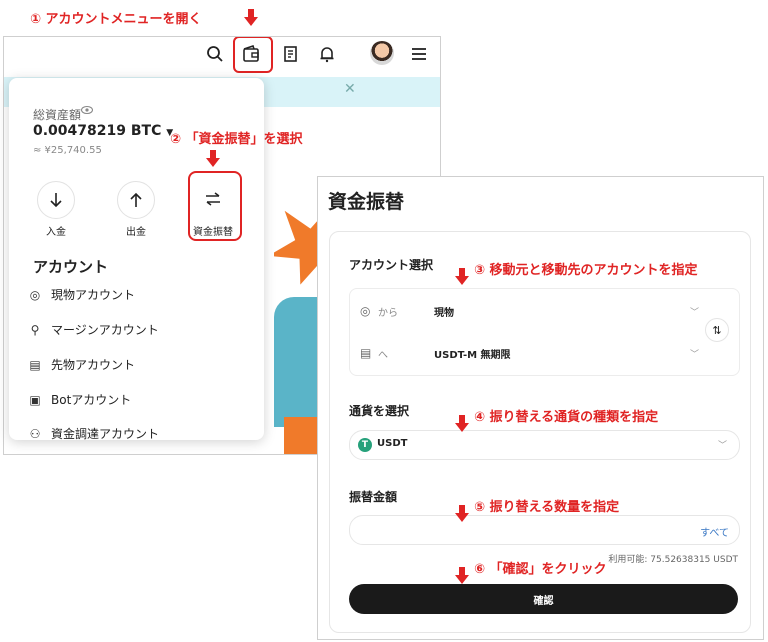 This screenshot has height=642, width=768. Describe the element at coordinates (56, 200) in the screenshot. I see `deposit-button` at that location.